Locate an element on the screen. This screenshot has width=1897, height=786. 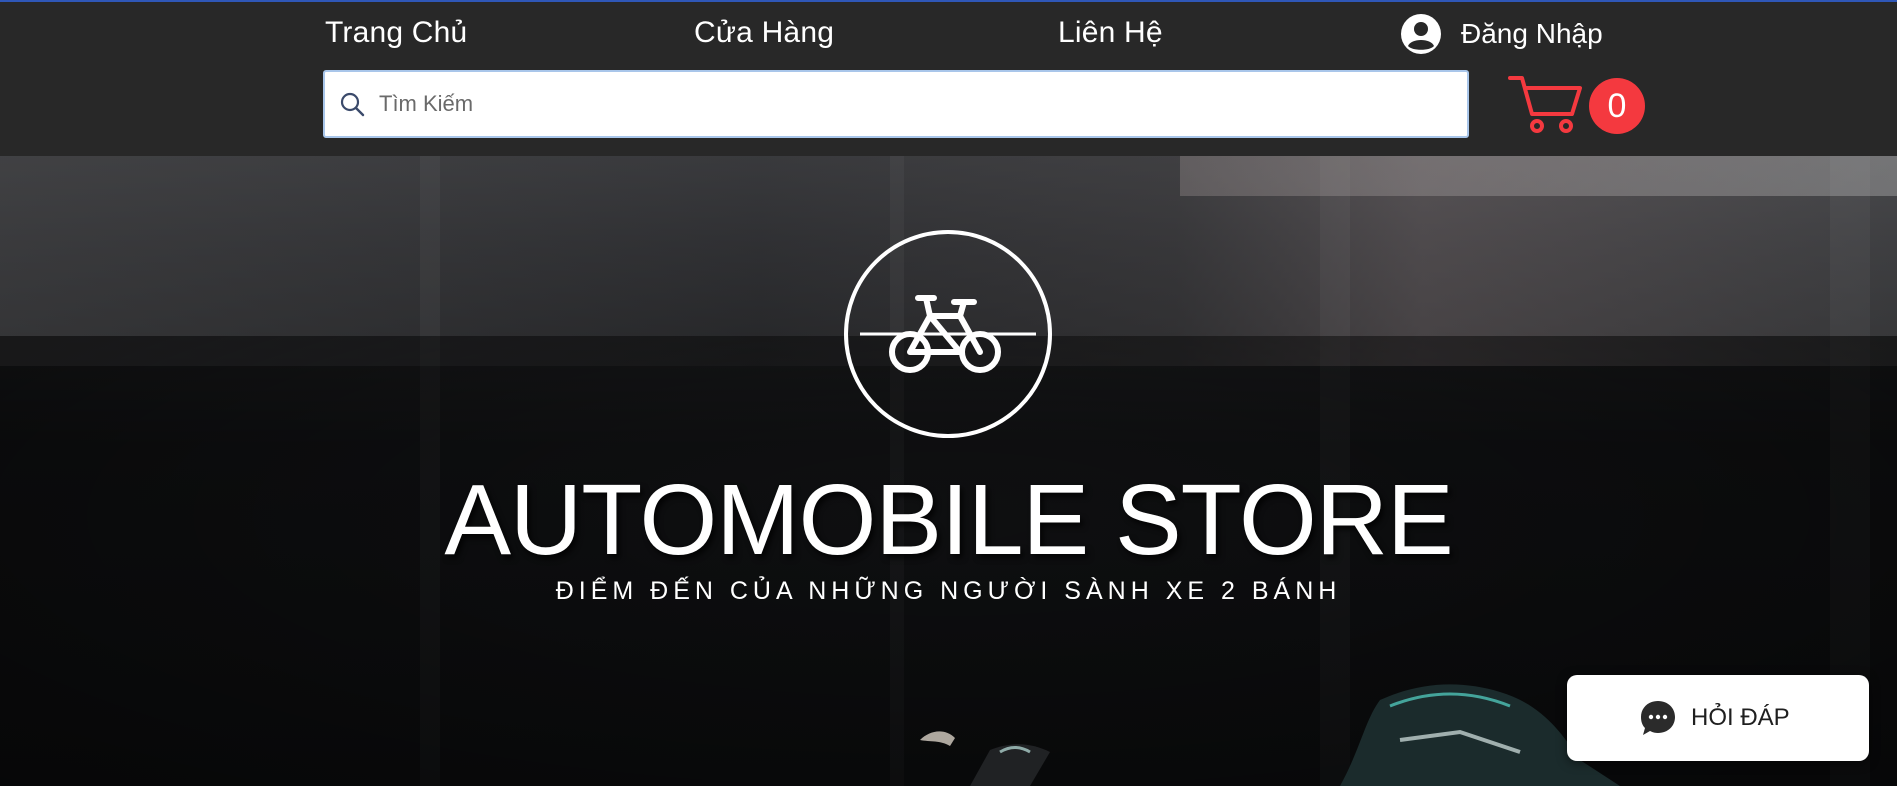
hero-background-beam is located at coordinates (1538, 176).